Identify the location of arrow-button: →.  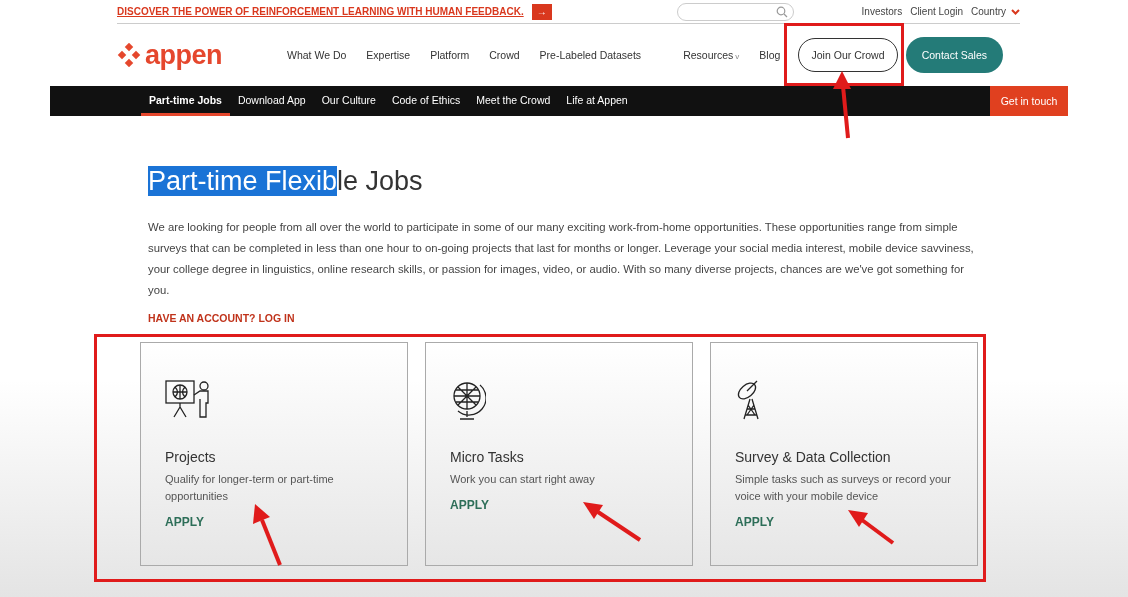
(541, 11).